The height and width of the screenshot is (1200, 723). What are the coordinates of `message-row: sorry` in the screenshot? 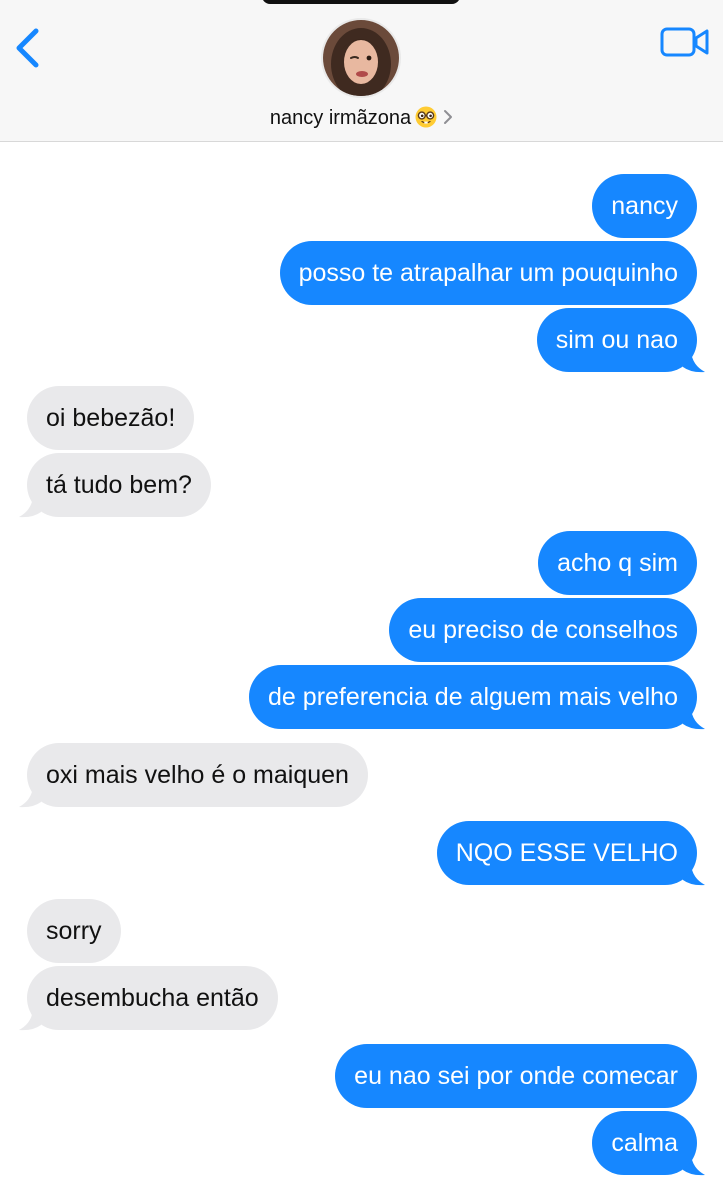 It's located at (361, 931).